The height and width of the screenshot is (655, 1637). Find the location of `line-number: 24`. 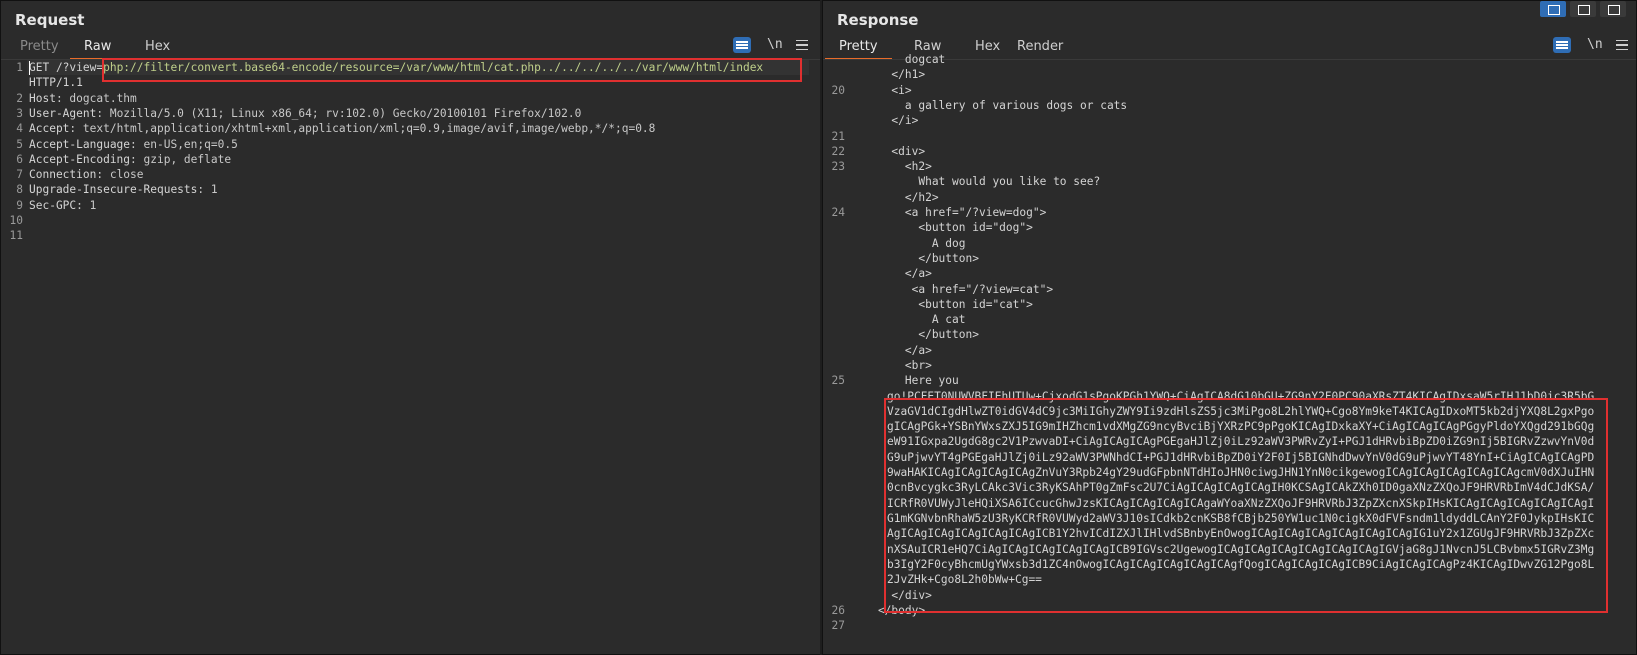

line-number: 24 is located at coordinates (838, 212).